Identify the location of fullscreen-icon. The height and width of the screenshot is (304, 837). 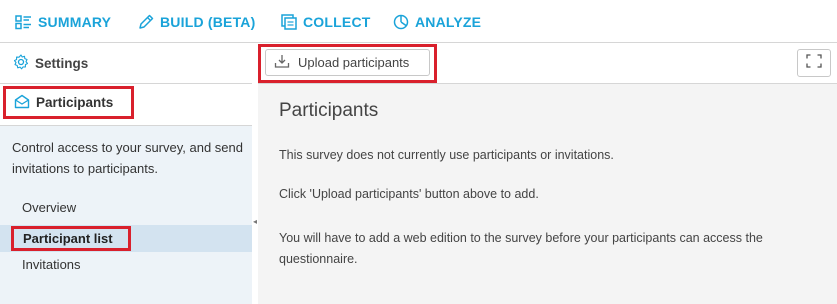
(814, 63).